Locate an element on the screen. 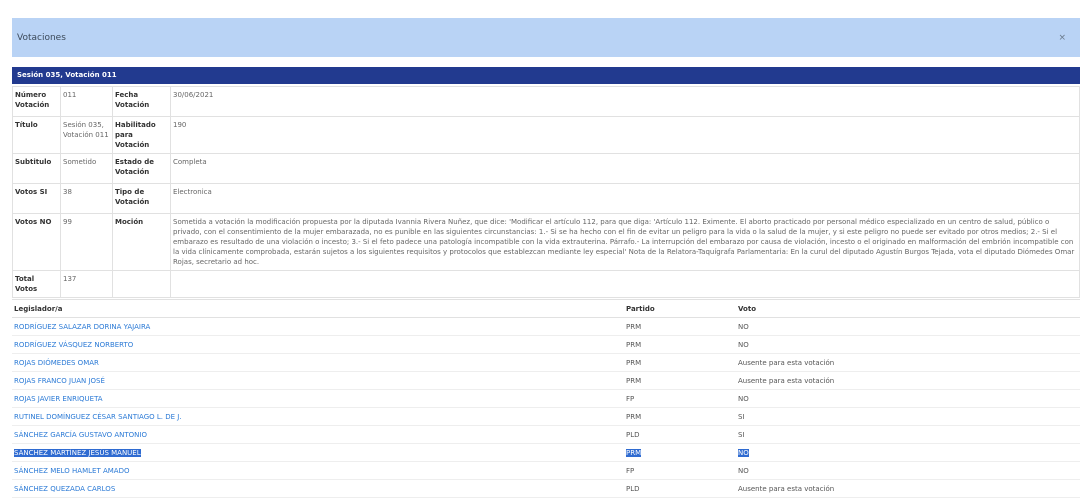 The width and height of the screenshot is (1087, 498). estado-value: Completa is located at coordinates (625, 168).